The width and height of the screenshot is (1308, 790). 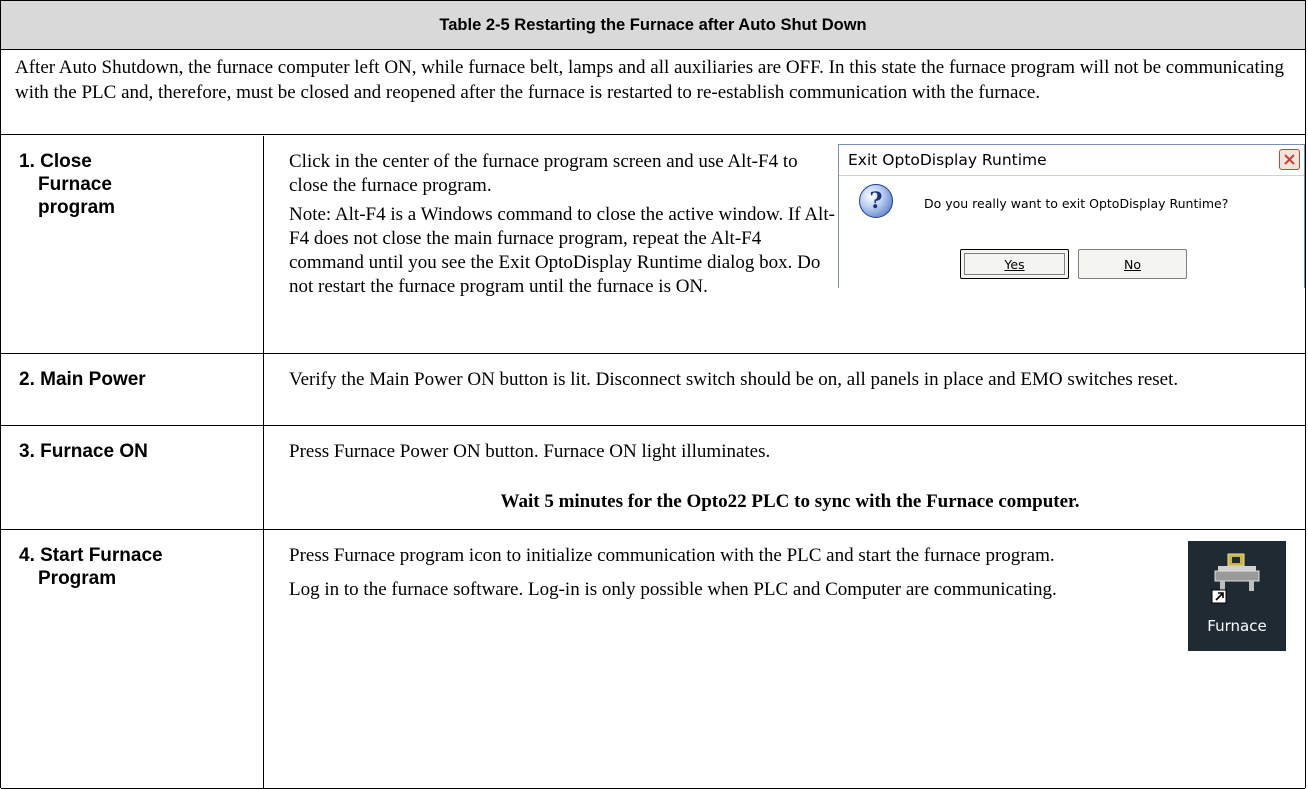 I want to click on step-label-line: 2. Main Power, so click(x=82, y=379).